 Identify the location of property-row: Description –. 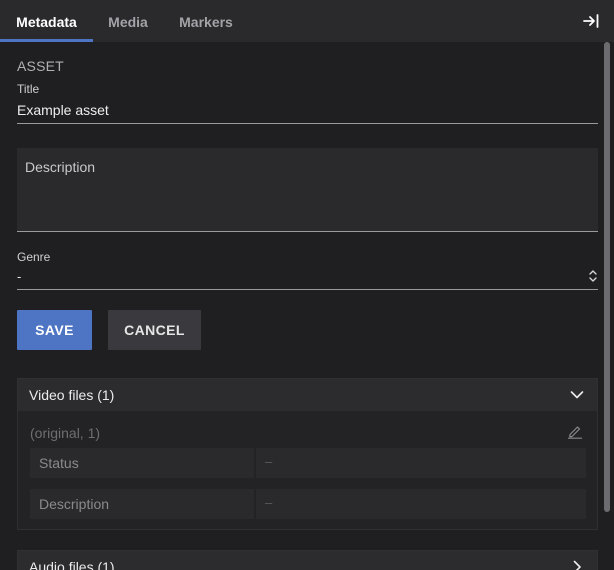
(308, 504).